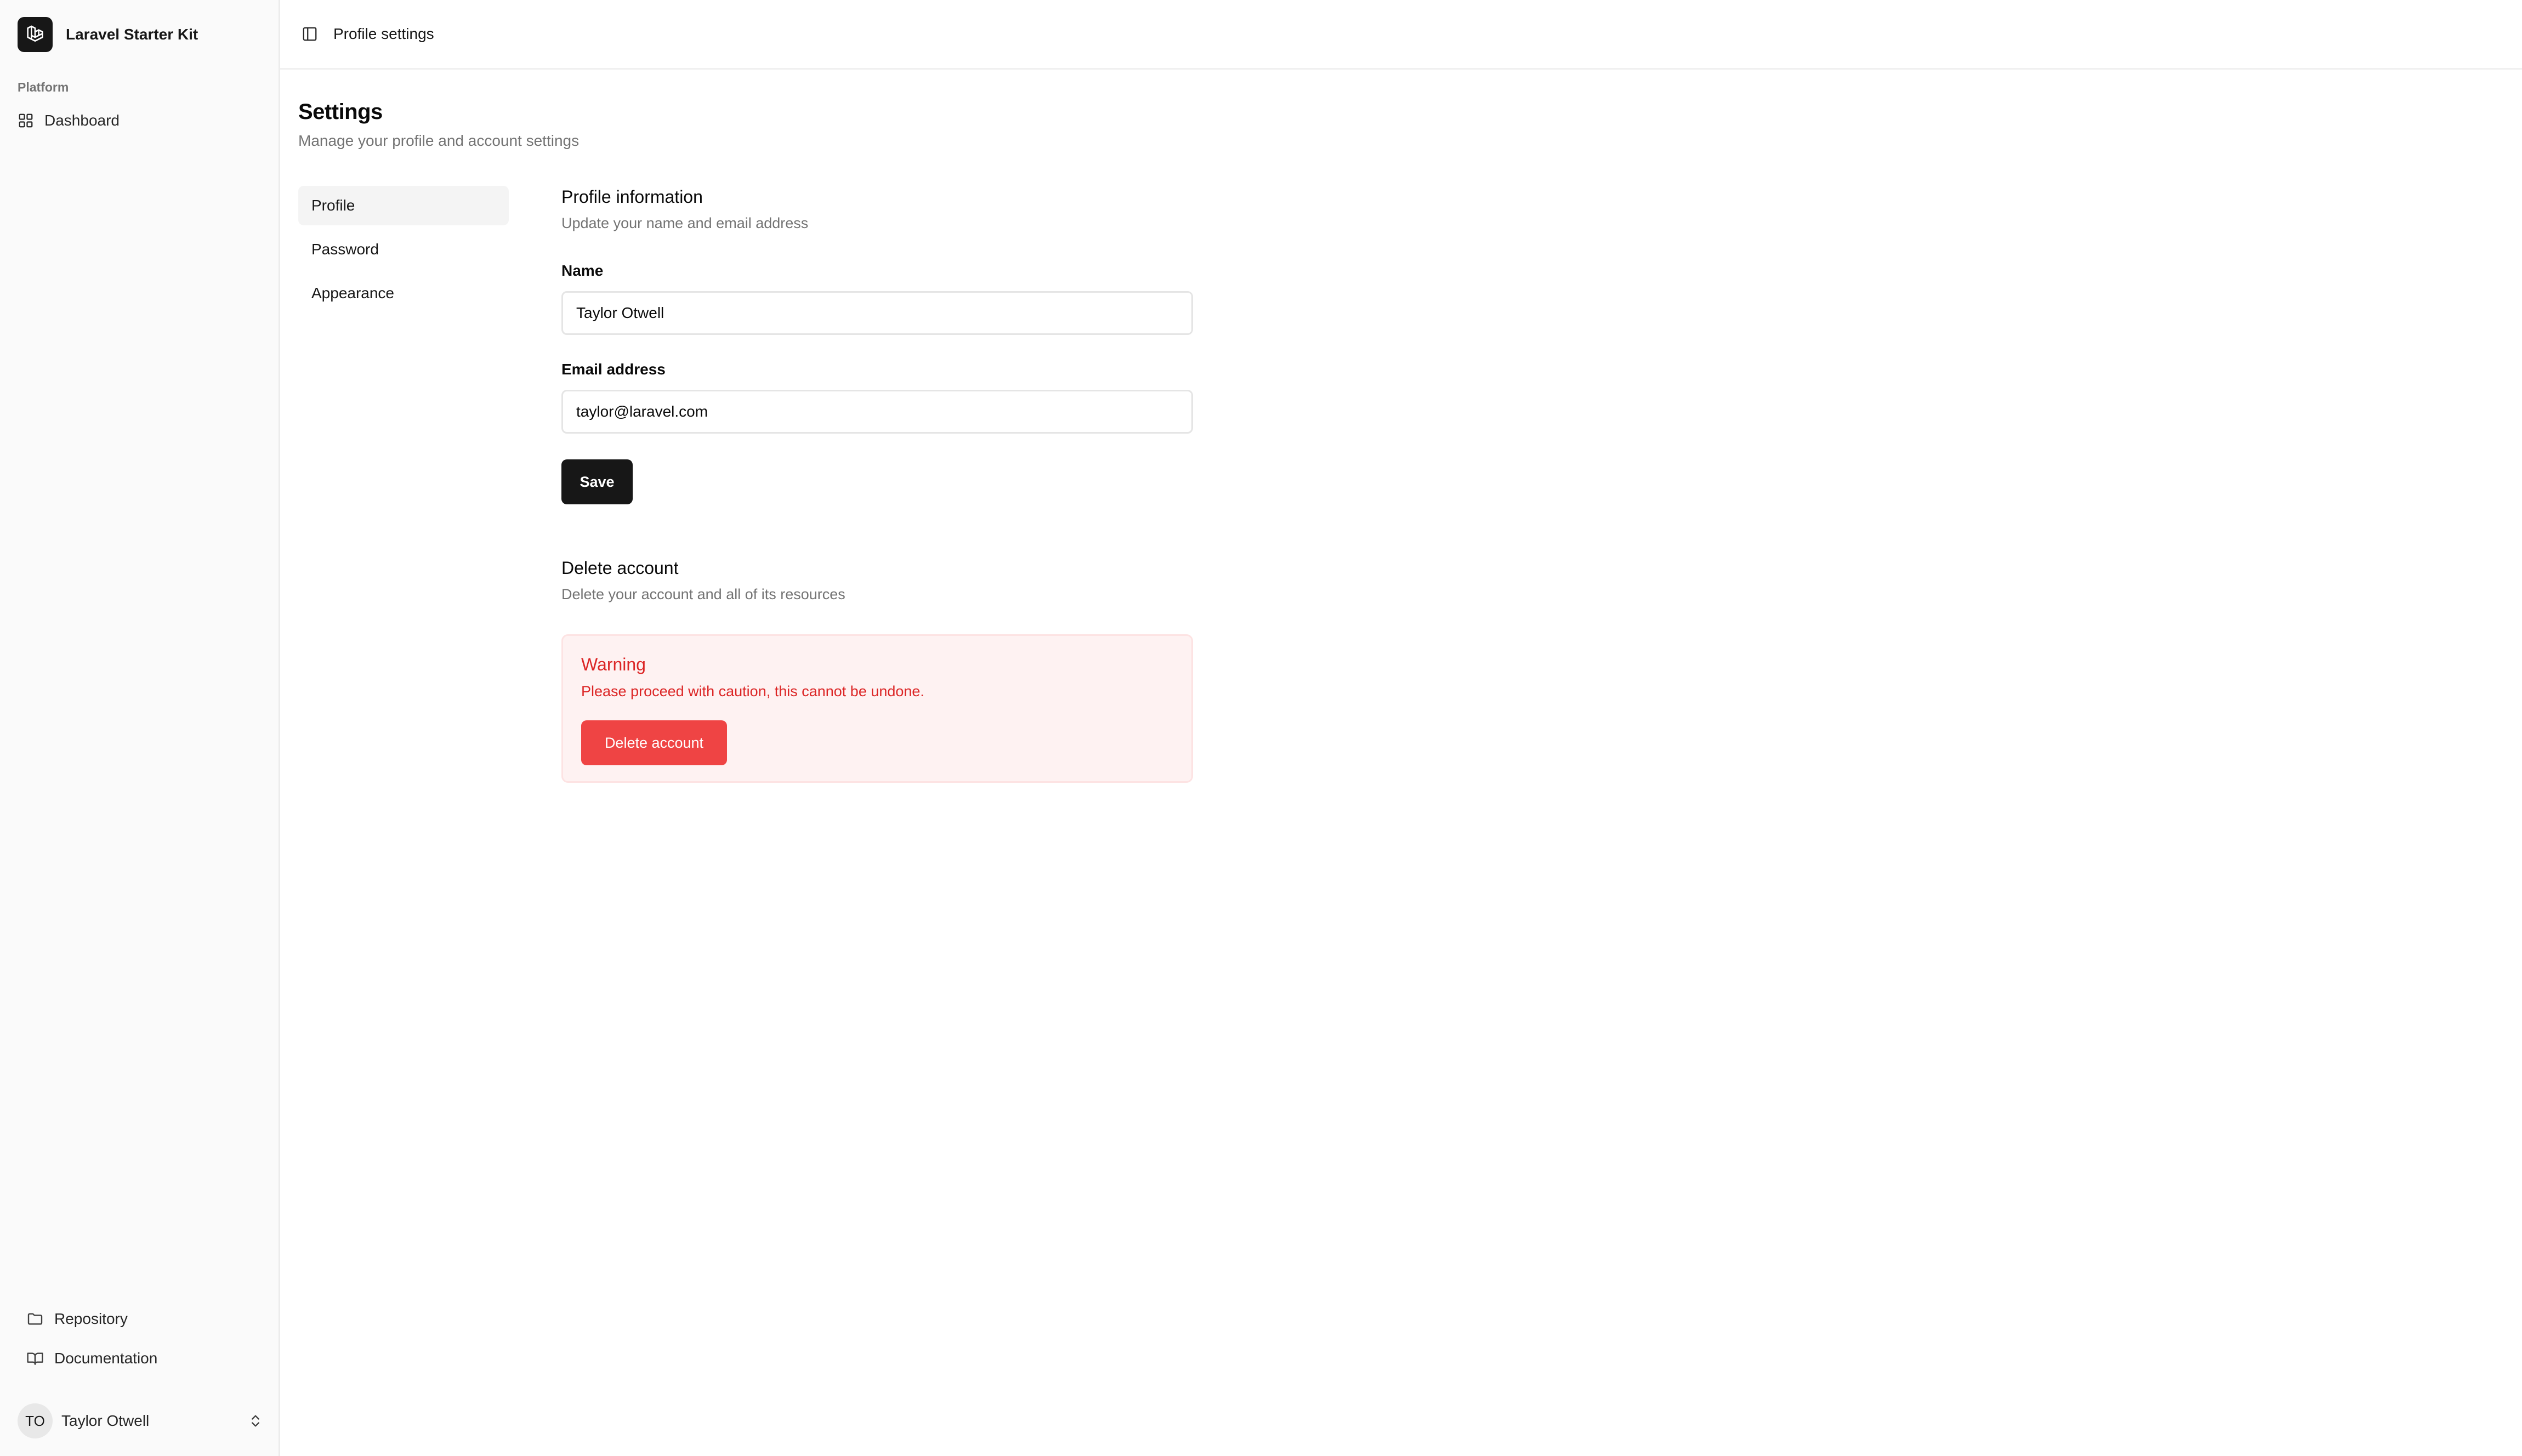 This screenshot has height=1456, width=2522. Describe the element at coordinates (91, 1319) in the screenshot. I see `sidebar-link-label: Repository` at that location.